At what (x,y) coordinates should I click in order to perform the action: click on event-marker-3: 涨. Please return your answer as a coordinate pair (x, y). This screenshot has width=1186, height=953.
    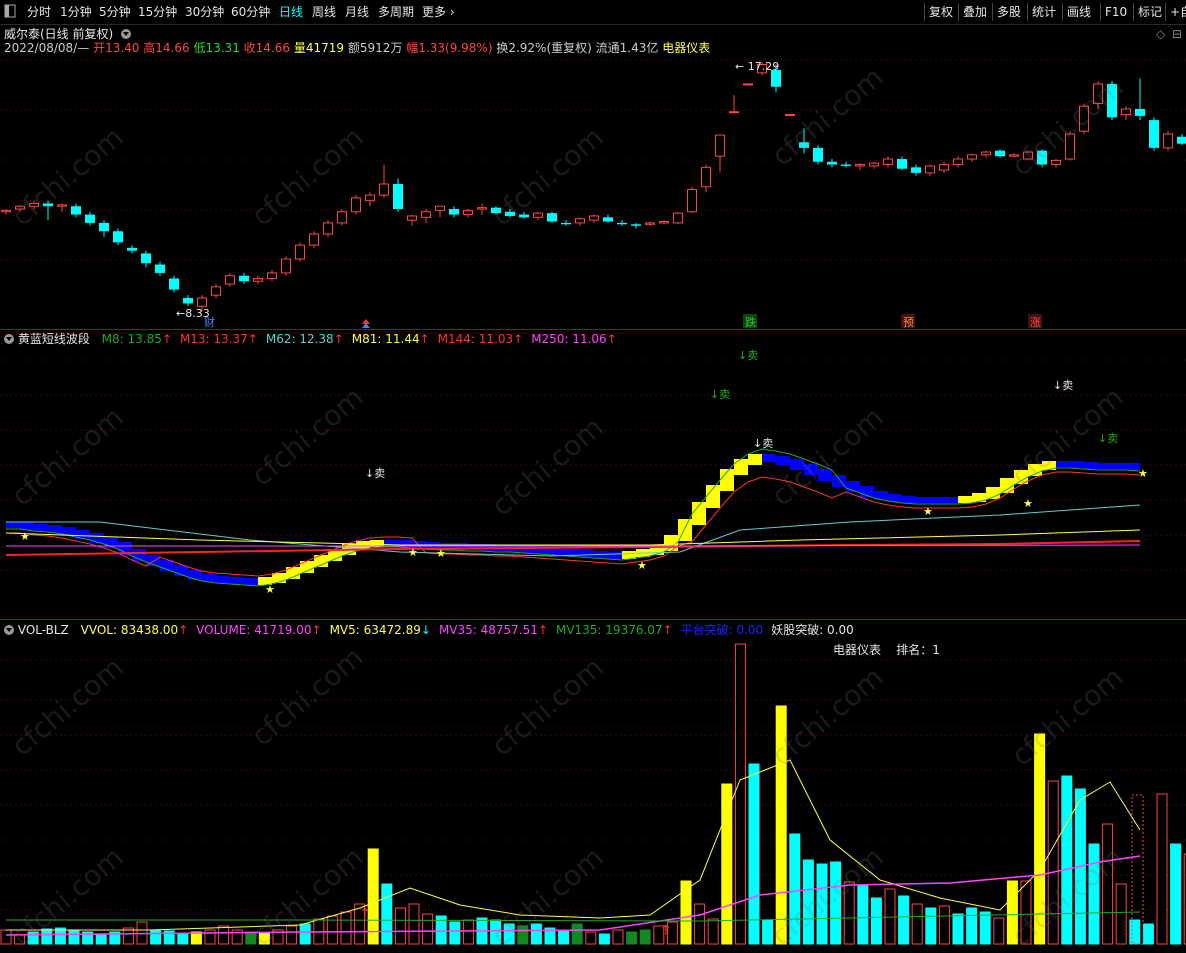
    Looking at the image, I should click on (1035, 322).